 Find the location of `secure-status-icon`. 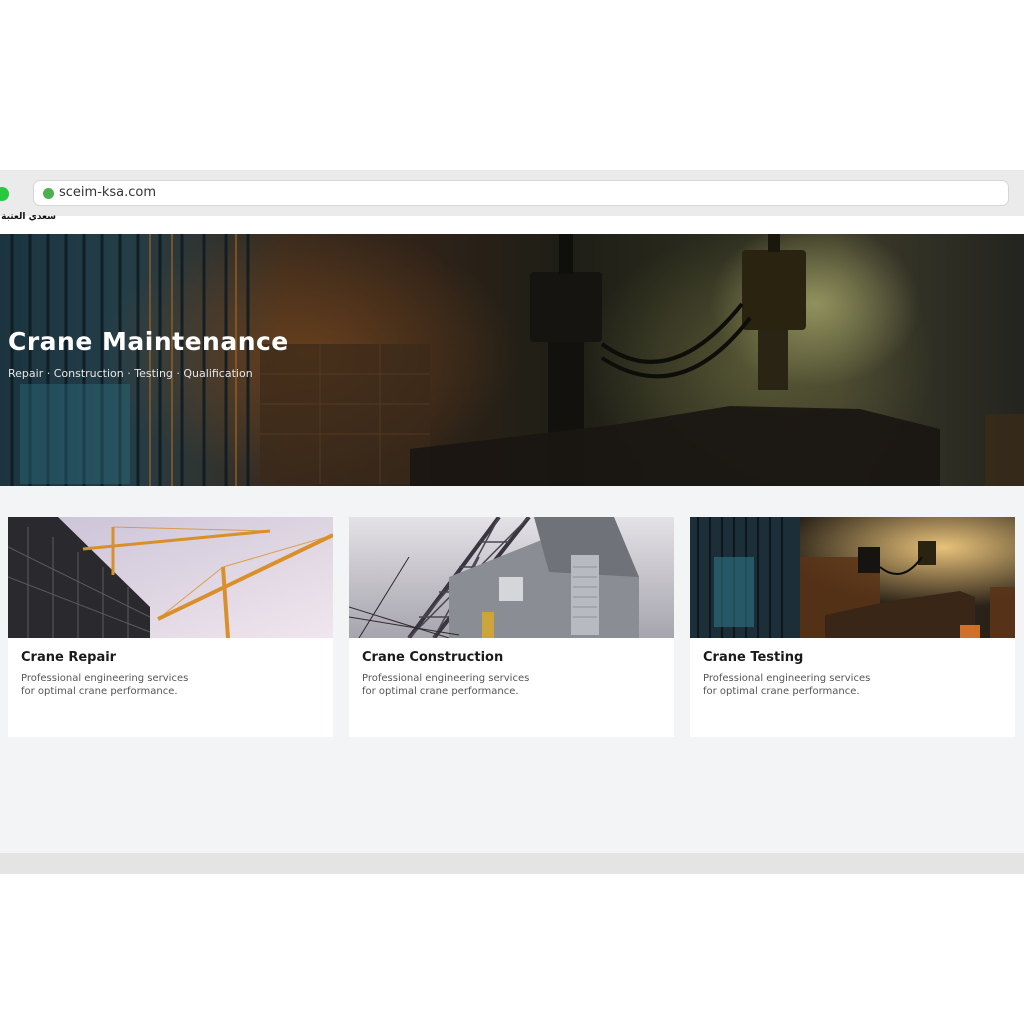

secure-status-icon is located at coordinates (48, 193).